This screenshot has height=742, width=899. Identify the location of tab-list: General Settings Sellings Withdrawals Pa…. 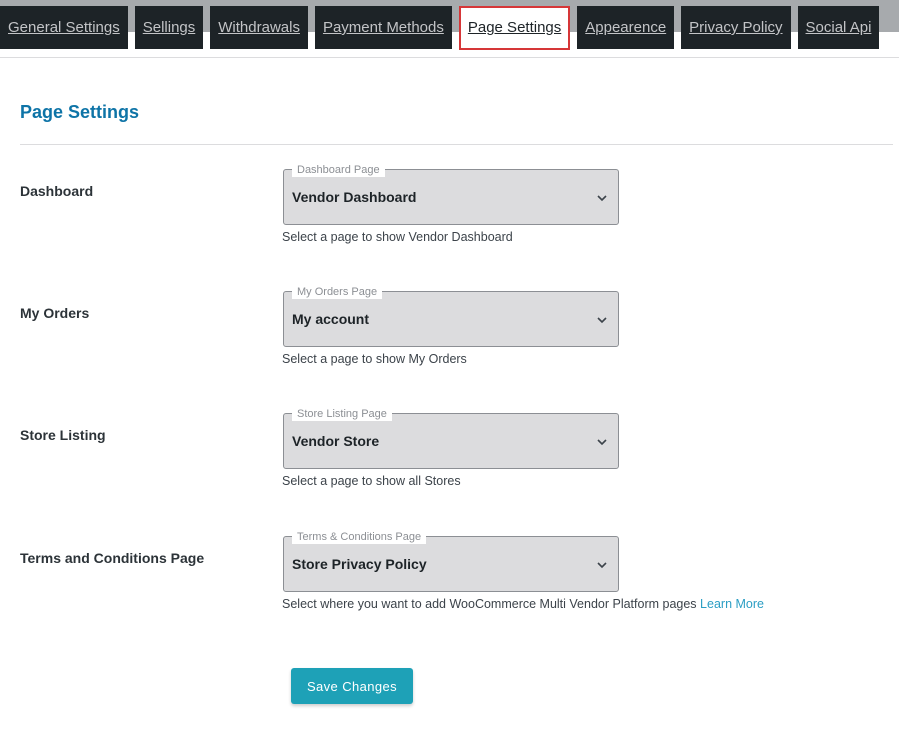
(443, 28).